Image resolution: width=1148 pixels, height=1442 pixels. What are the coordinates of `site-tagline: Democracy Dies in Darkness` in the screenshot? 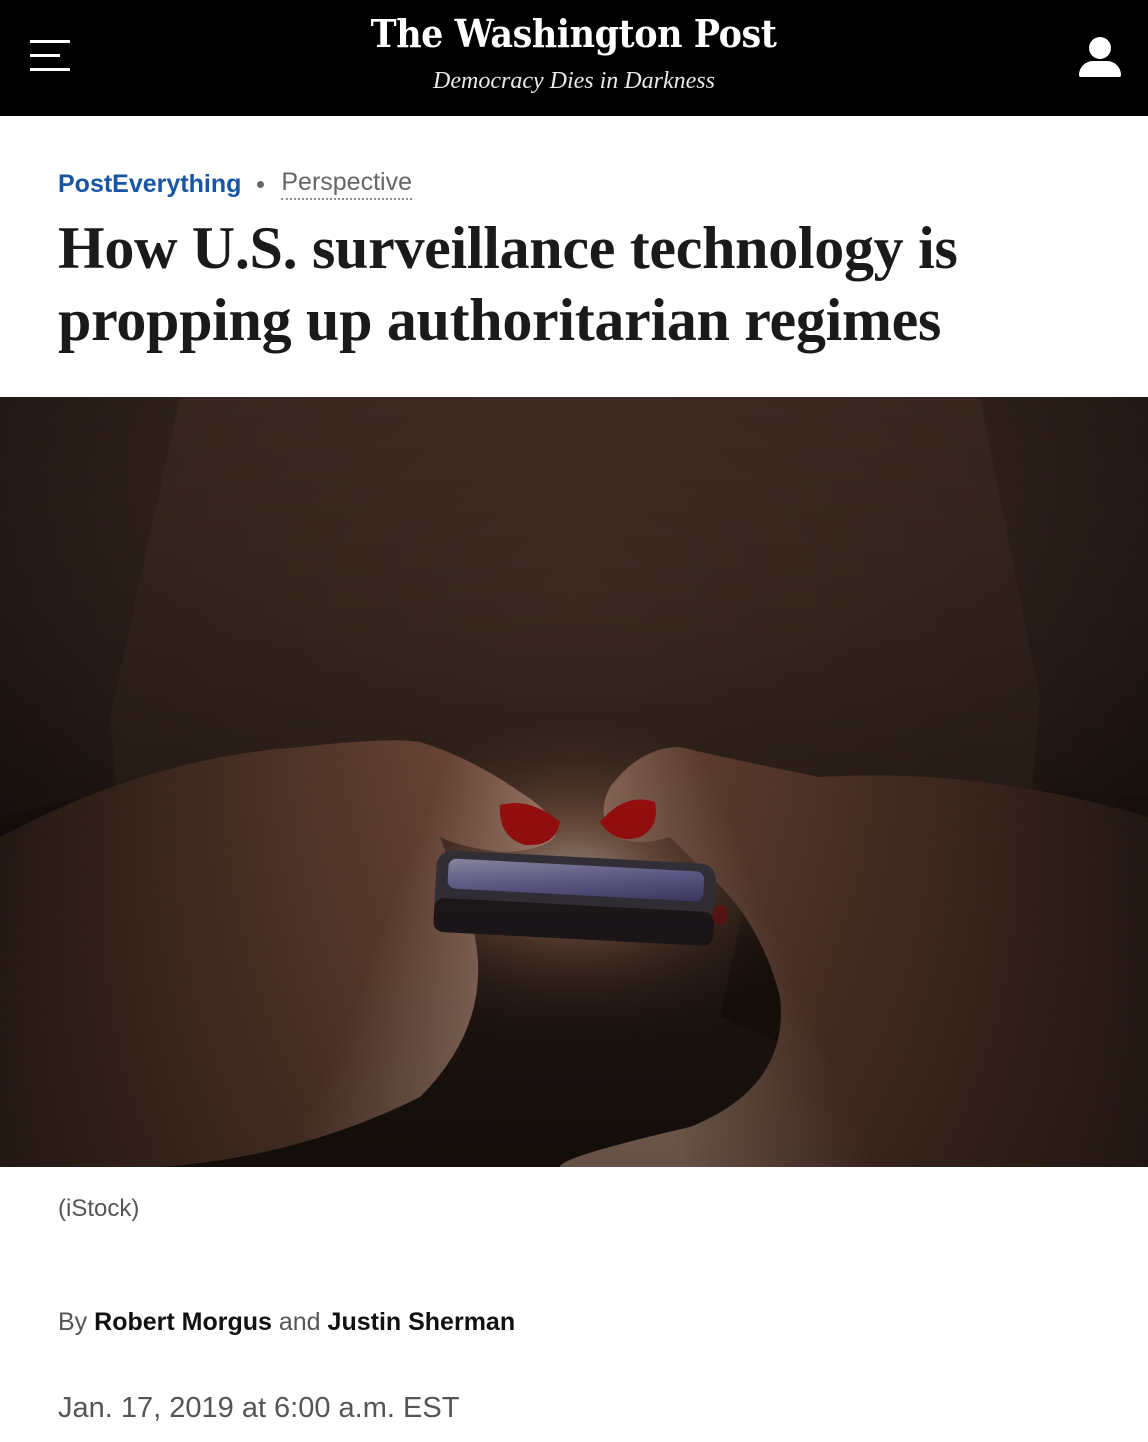 It's located at (574, 81).